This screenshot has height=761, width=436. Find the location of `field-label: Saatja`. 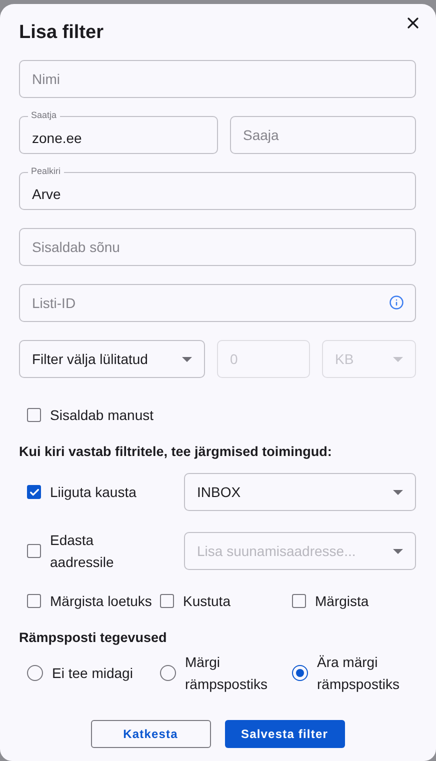

field-label: Saatja is located at coordinates (44, 115).